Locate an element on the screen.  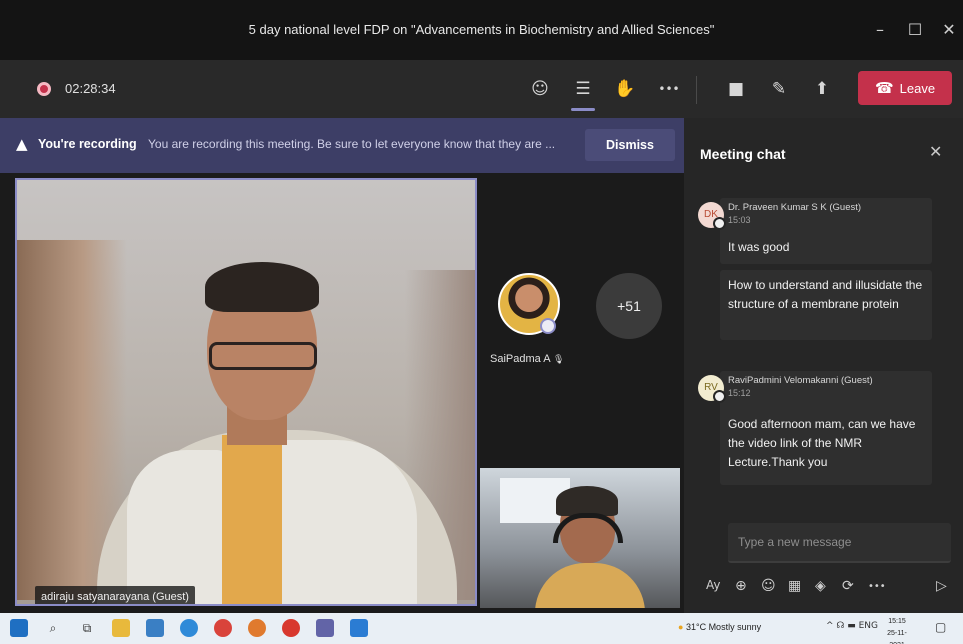
chat-message: It was good is located at coordinates (826, 248).